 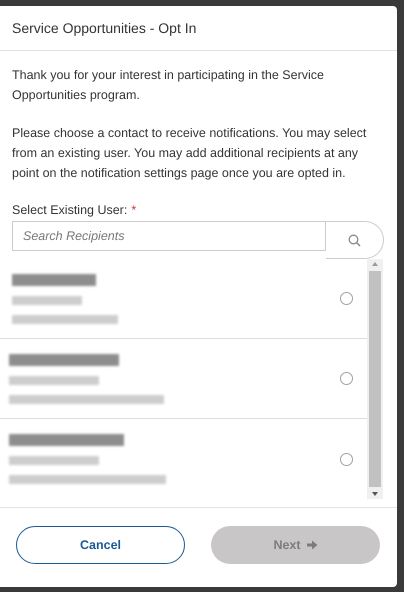 I want to click on field-label: Select Existing User:, so click(x=70, y=210).